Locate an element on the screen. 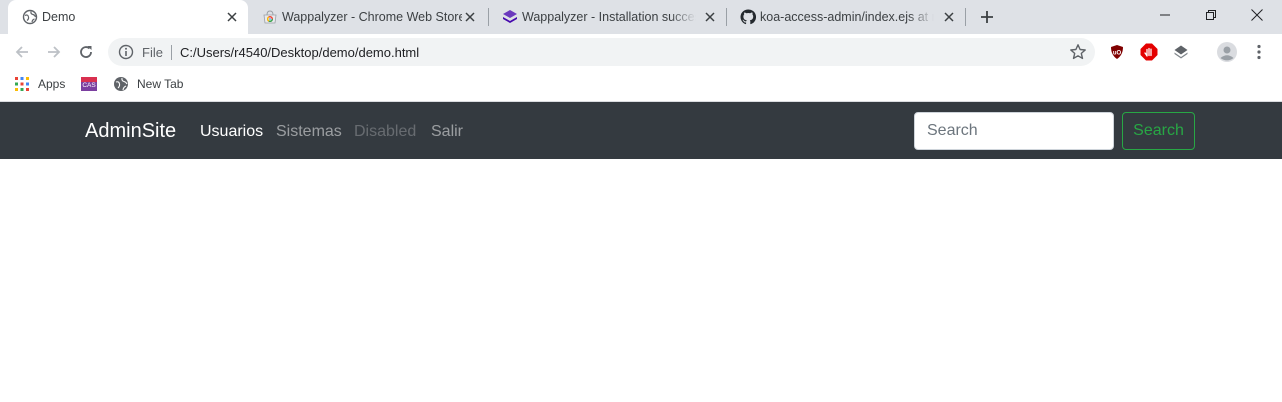 This screenshot has height=402, width=1282. restore-icon is located at coordinates (1211, 15).